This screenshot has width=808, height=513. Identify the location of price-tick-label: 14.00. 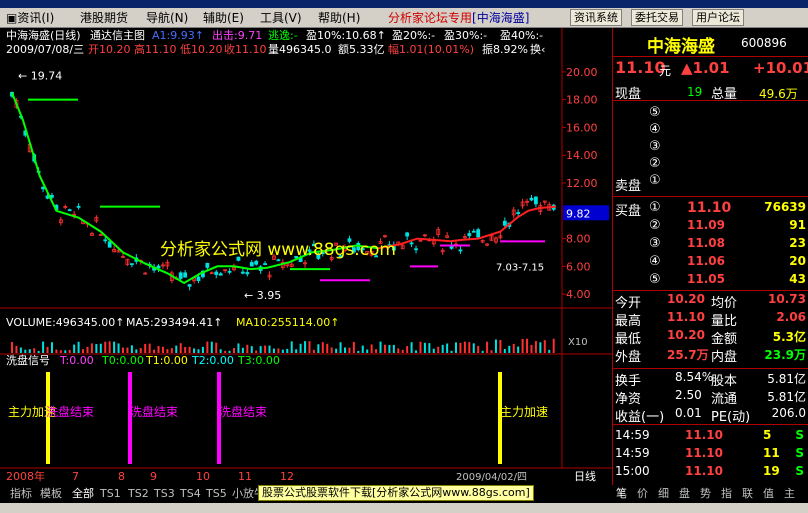
(582, 155).